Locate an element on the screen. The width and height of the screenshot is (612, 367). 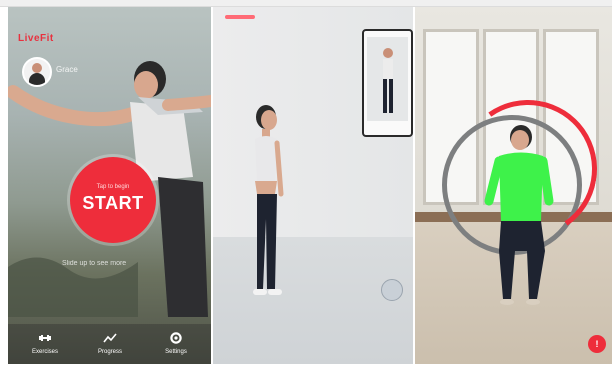
avatar is located at coordinates (37, 72).